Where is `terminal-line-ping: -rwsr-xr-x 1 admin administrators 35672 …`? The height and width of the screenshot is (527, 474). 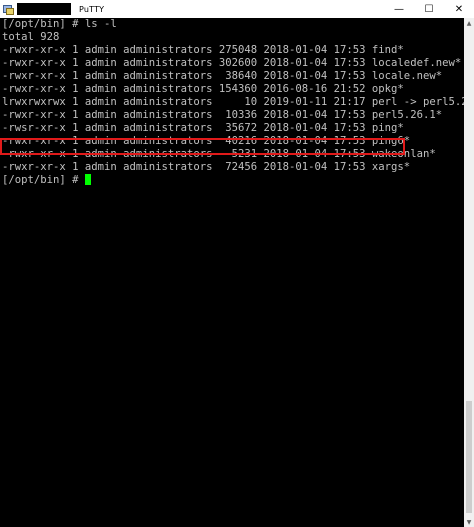 terminal-line-ping: -rwsr-xr-x 1 admin administrators 35672 … is located at coordinates (203, 128).